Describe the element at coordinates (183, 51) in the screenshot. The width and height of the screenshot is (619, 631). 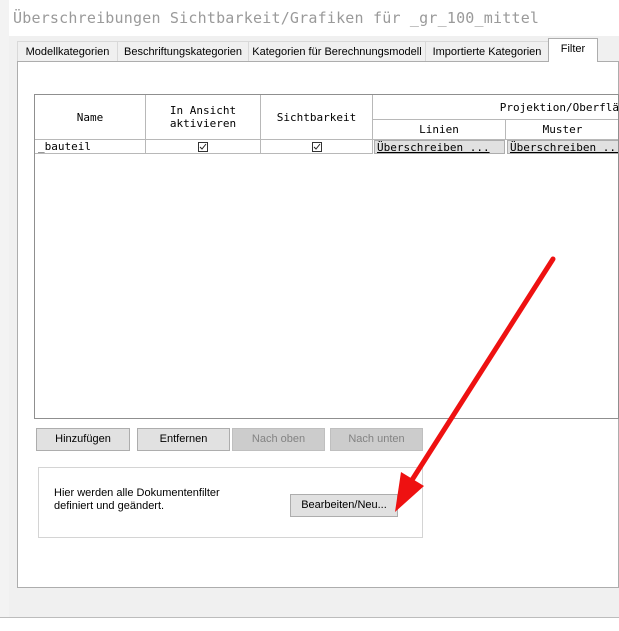
I see `tab-annotation-categories: Beschriftungskategorien` at that location.